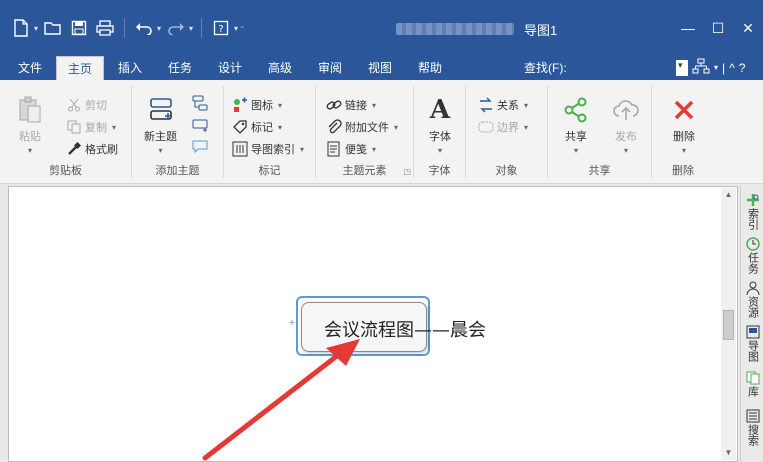 The width and height of the screenshot is (763, 462). Describe the element at coordinates (281, 400) in the screenshot. I see `annotation-arrow` at that location.